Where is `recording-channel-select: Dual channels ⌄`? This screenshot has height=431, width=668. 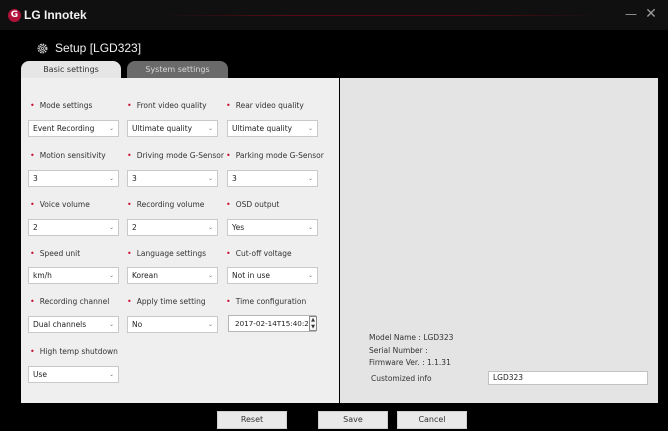 recording-channel-select: Dual channels ⌄ is located at coordinates (73, 324).